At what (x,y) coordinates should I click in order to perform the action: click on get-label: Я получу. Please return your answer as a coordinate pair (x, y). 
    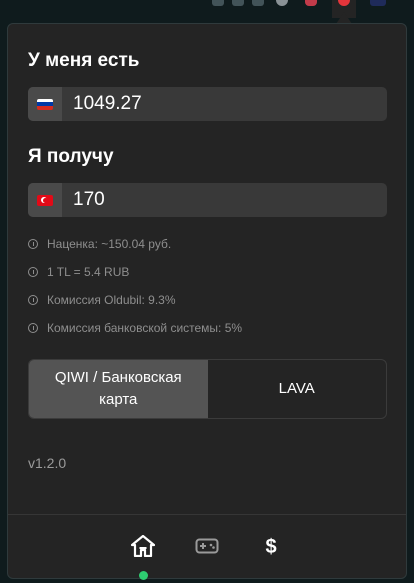
    Looking at the image, I should click on (71, 156).